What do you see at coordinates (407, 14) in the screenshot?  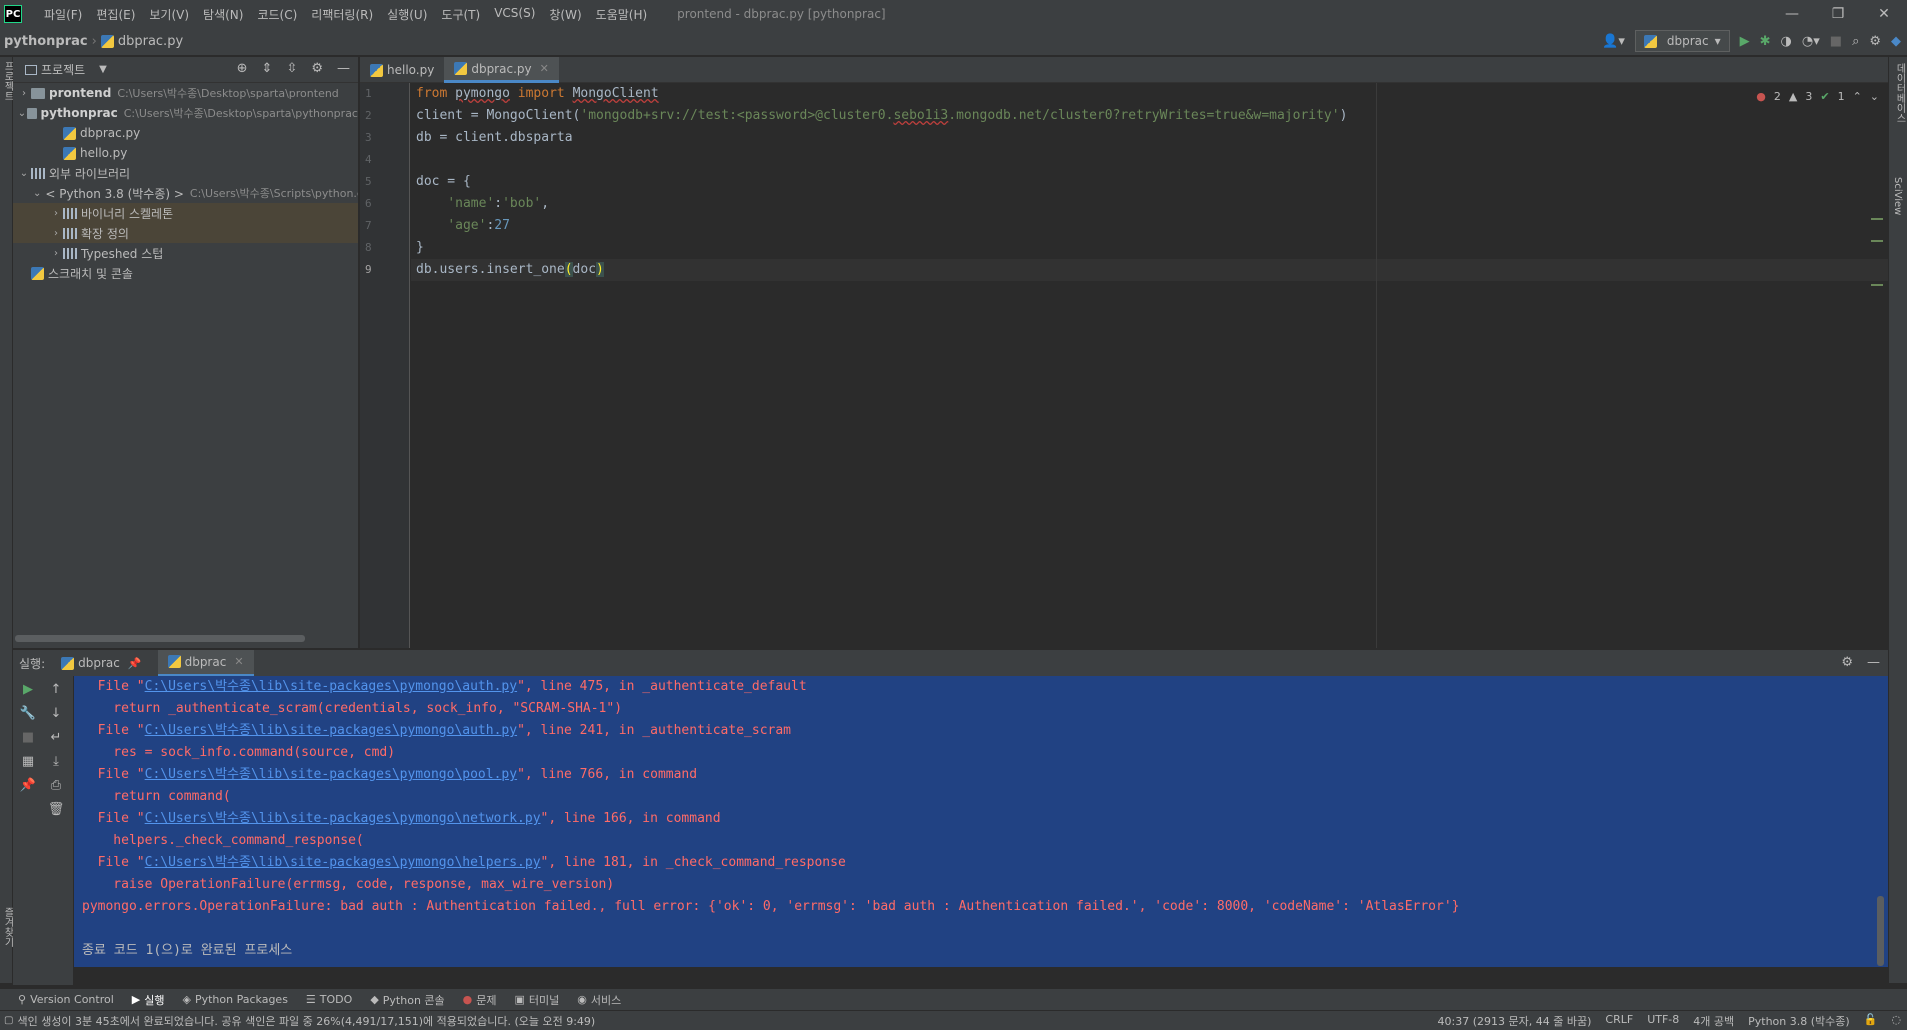 I see `menu-item: 실행(U)` at bounding box center [407, 14].